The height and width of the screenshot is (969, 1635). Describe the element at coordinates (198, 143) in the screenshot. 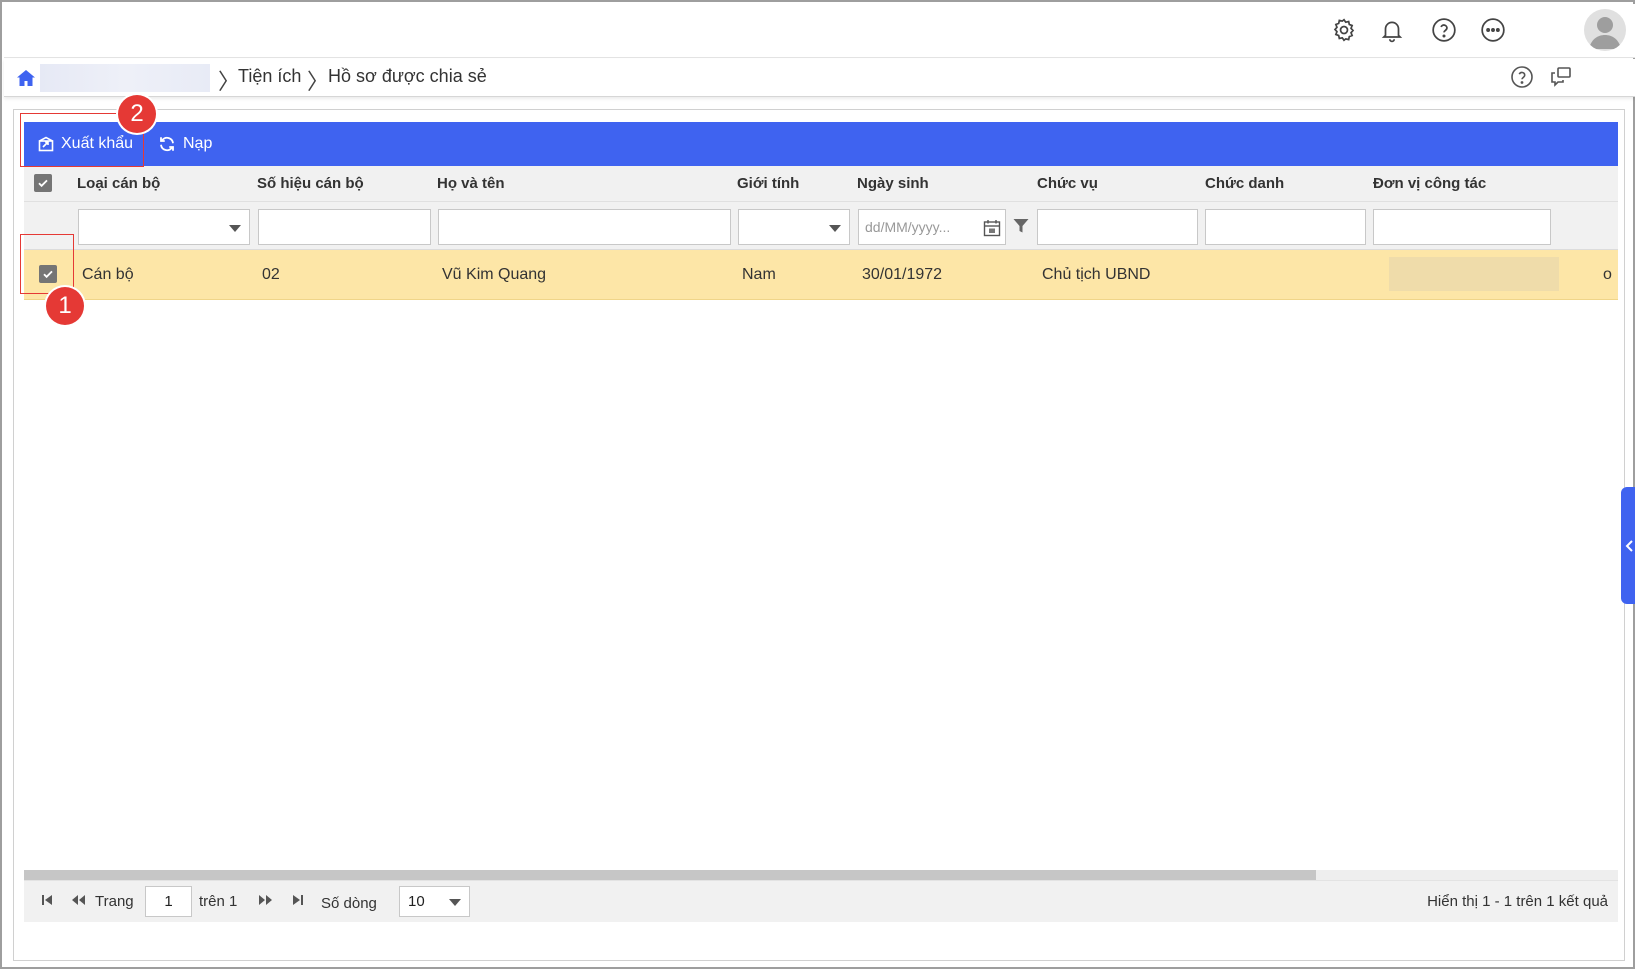

I see `reload-label: Nạp` at that location.